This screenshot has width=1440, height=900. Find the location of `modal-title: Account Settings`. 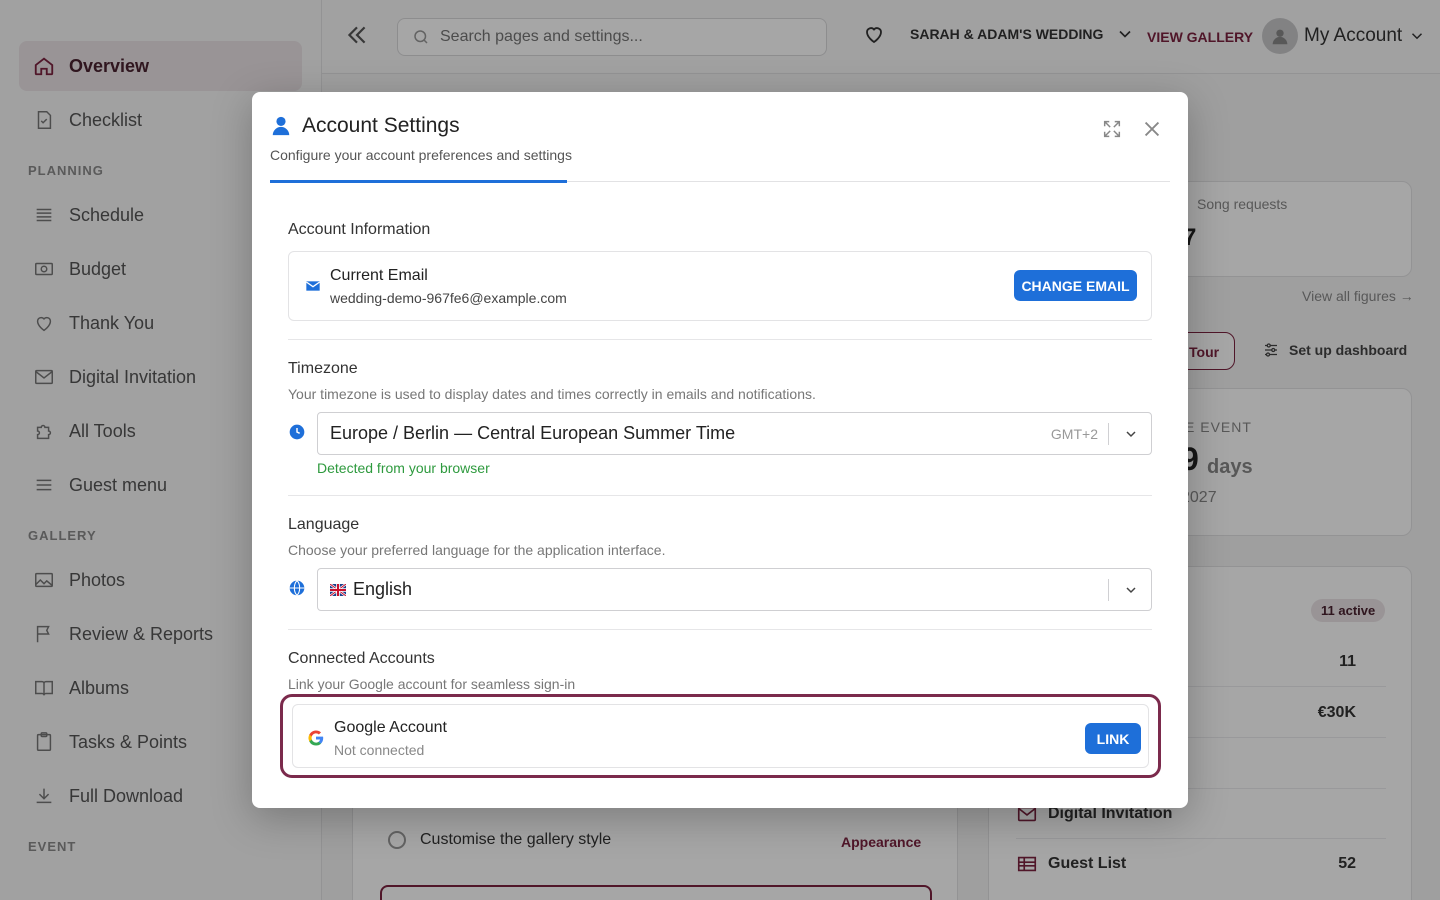

modal-title: Account Settings is located at coordinates (421, 126).